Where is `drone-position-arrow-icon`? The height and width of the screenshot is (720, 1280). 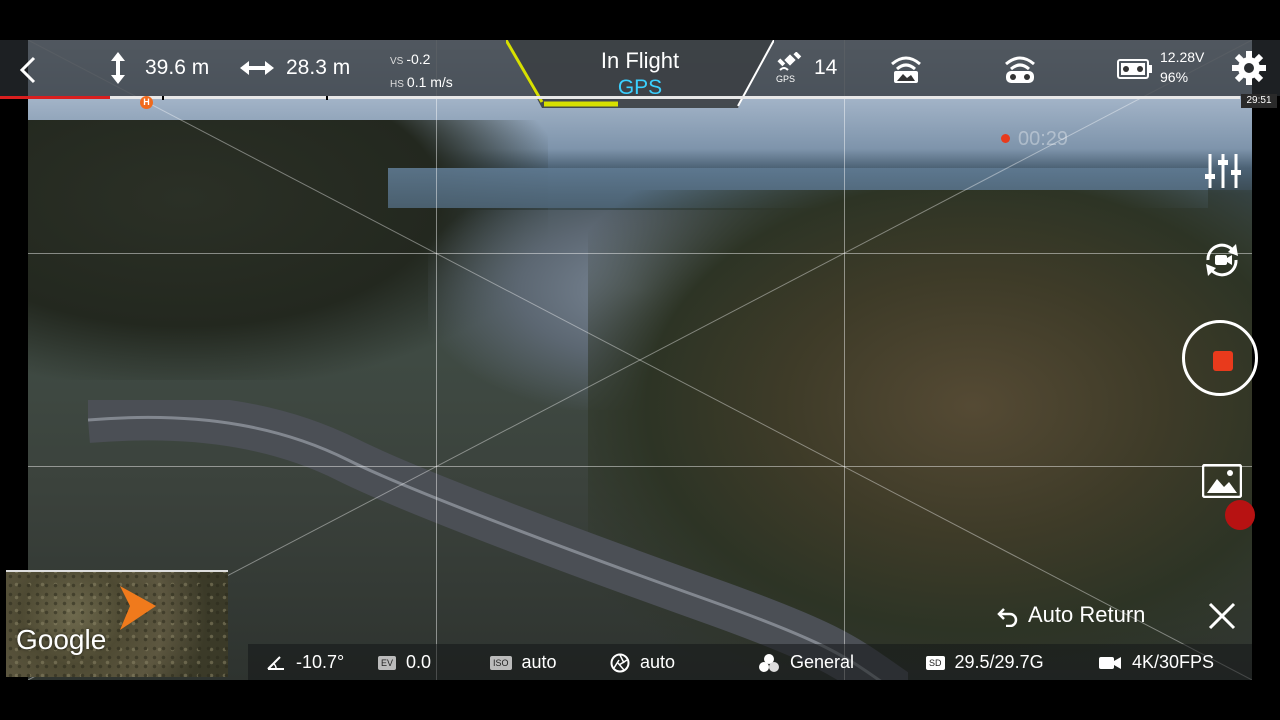
drone-position-arrow-icon is located at coordinates (138, 608).